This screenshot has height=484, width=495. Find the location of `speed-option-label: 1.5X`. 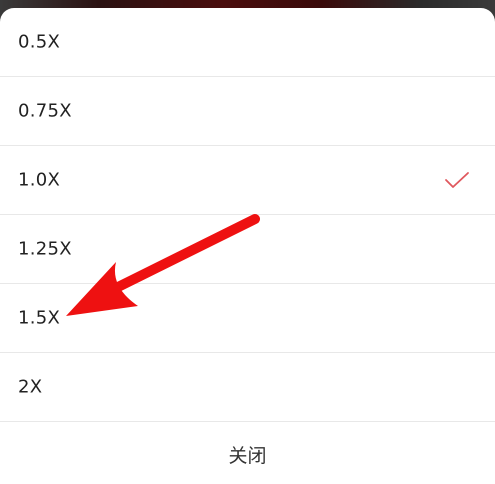

speed-option-label: 1.5X is located at coordinates (39, 318).